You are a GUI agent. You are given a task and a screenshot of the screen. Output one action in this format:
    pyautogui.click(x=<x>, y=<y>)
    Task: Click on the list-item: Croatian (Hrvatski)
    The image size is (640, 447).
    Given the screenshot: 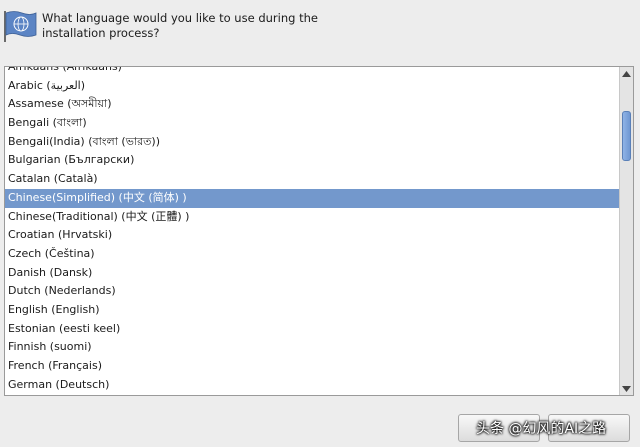 What is the action you would take?
    pyautogui.click(x=312, y=235)
    